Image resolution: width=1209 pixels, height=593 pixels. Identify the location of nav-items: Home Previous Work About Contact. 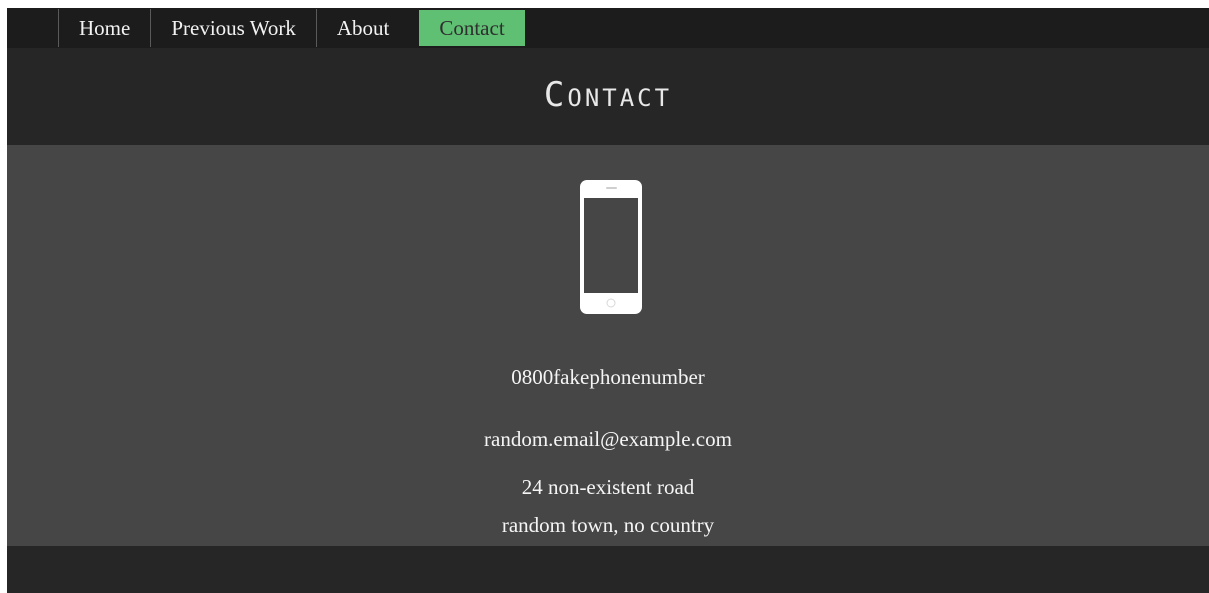
(291, 28).